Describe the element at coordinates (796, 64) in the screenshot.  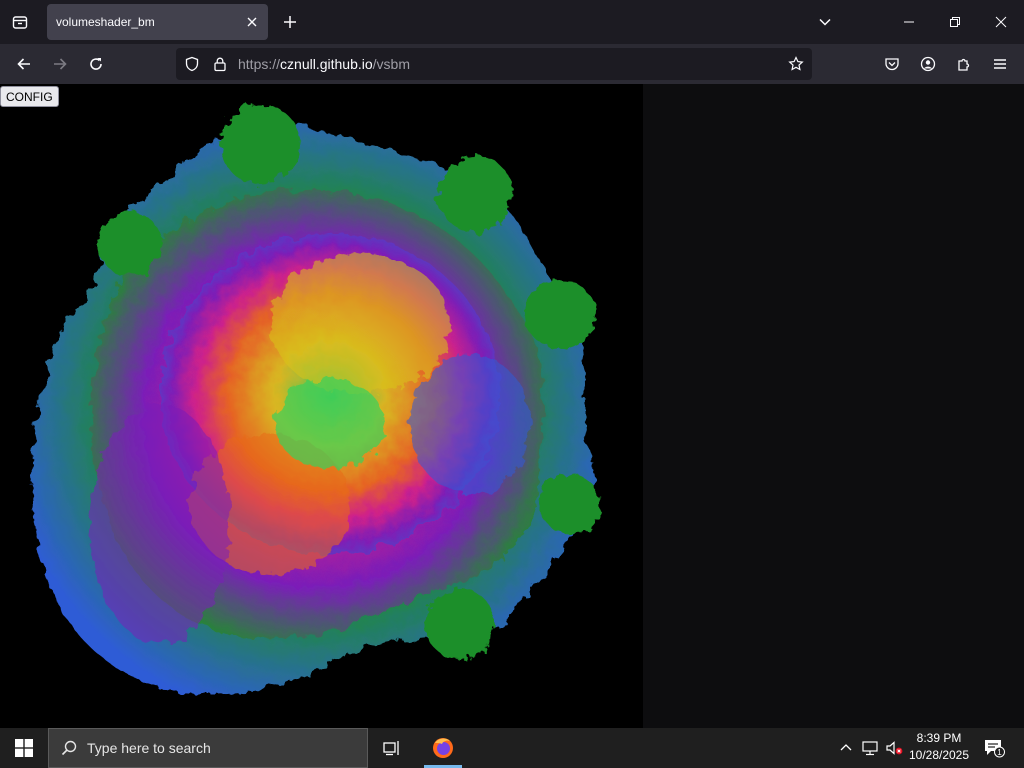
I see `bookmark-star-icon` at that location.